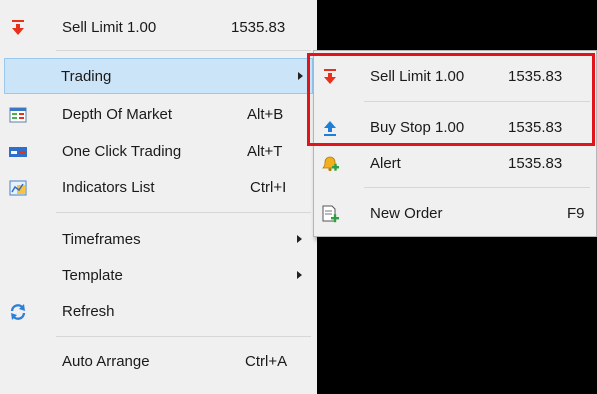 This screenshot has height=394, width=597. I want to click on menu-item-trading: Trading, so click(158, 76).